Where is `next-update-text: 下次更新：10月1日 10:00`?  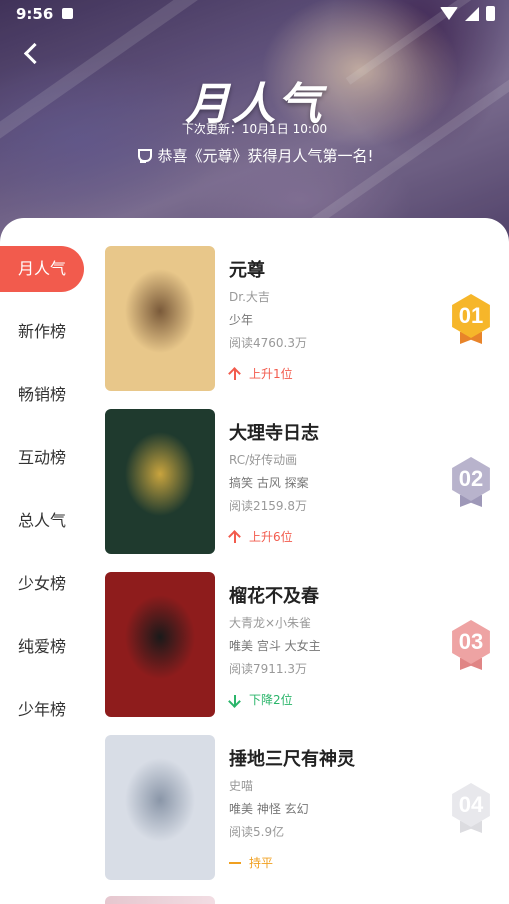 next-update-text: 下次更新：10月1日 10:00 is located at coordinates (254, 129).